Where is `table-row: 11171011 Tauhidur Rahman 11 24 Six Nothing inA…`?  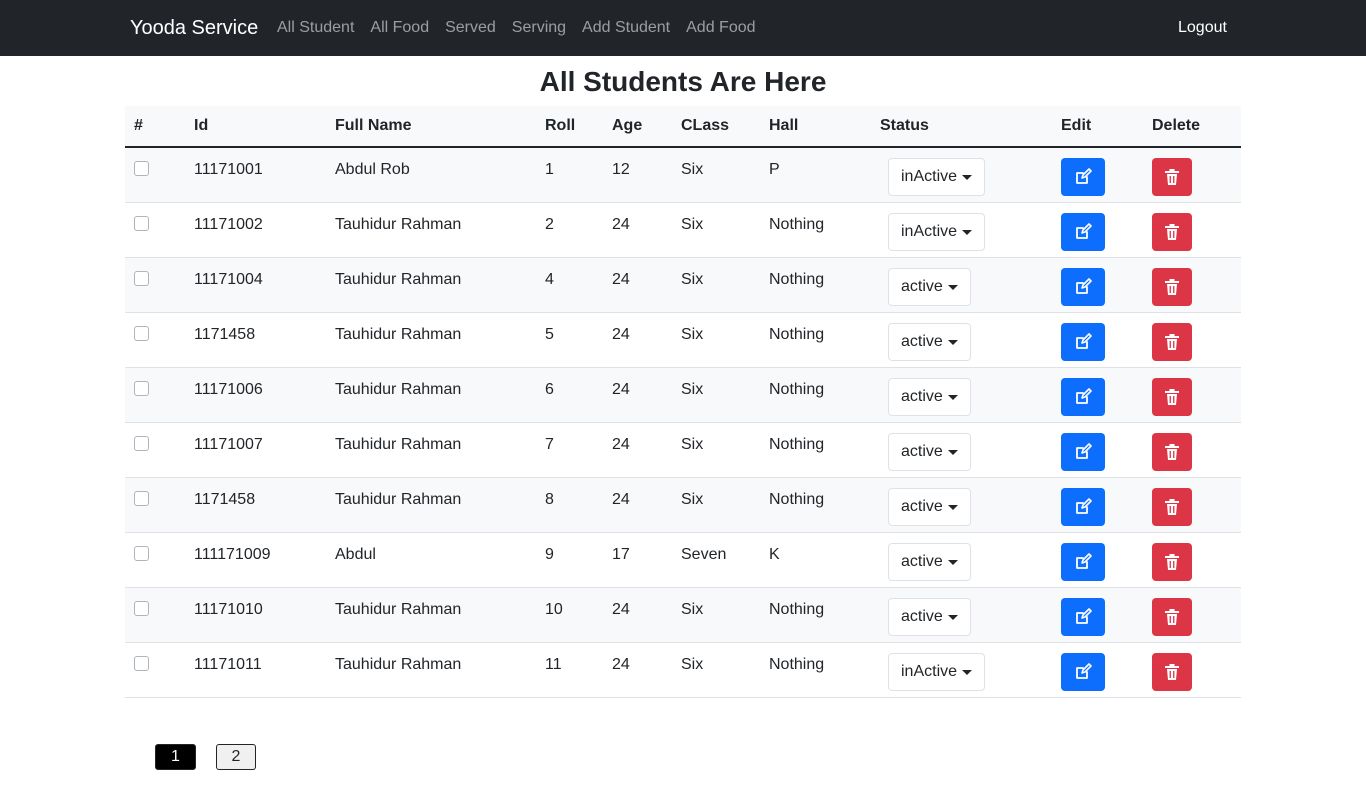
table-row: 11171011 Tauhidur Rahman 11 24 Six Nothing inA… is located at coordinates (683, 669).